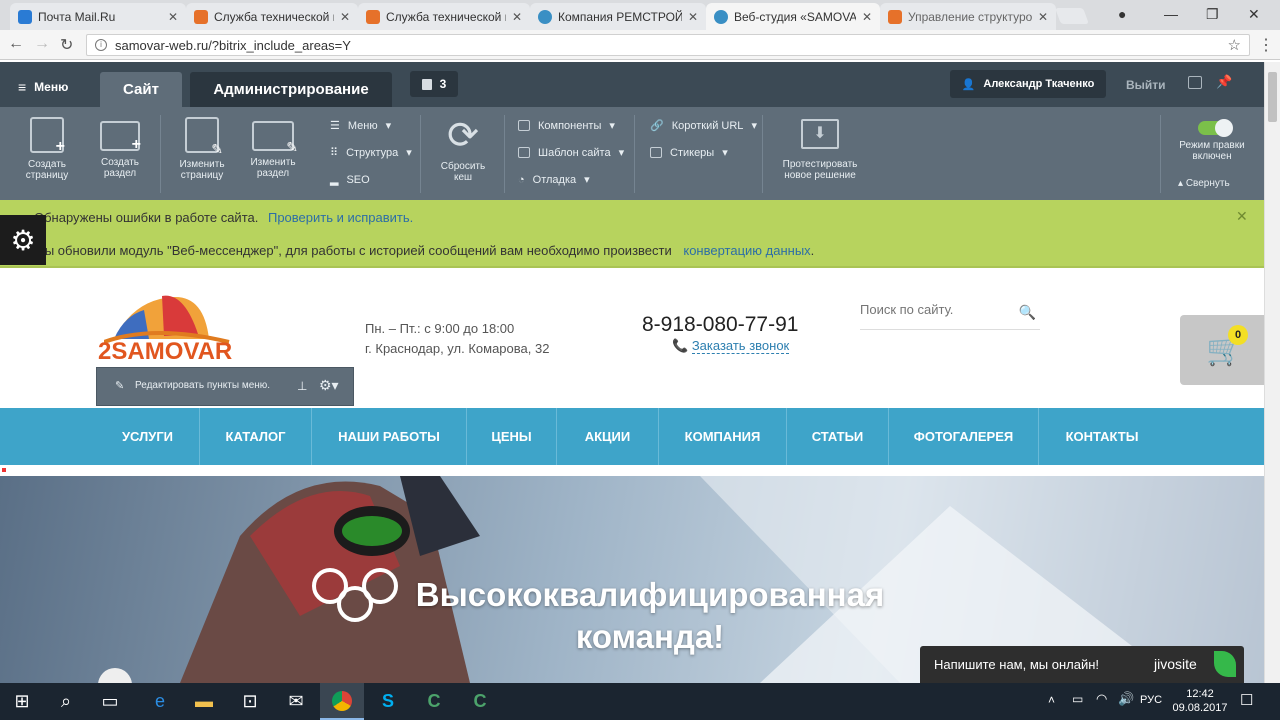 Image resolution: width=1280 pixels, height=720 pixels. What do you see at coordinates (350, 180) in the screenshot?
I see `seo-button: ▂ SEO` at bounding box center [350, 180].